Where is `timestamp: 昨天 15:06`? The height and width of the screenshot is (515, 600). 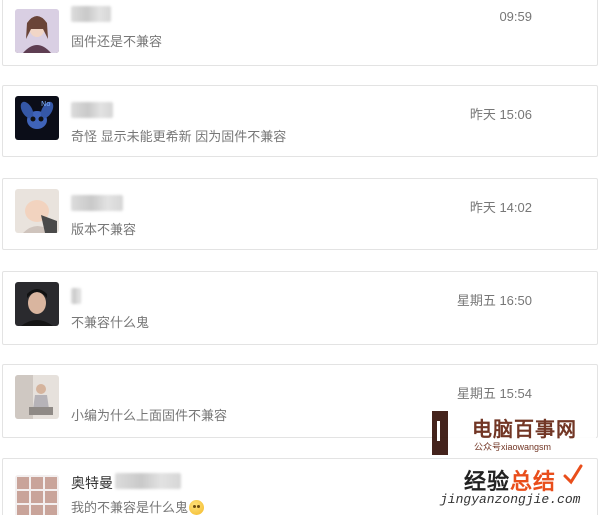
timestamp: 昨天 15:06 is located at coordinates (500, 114).